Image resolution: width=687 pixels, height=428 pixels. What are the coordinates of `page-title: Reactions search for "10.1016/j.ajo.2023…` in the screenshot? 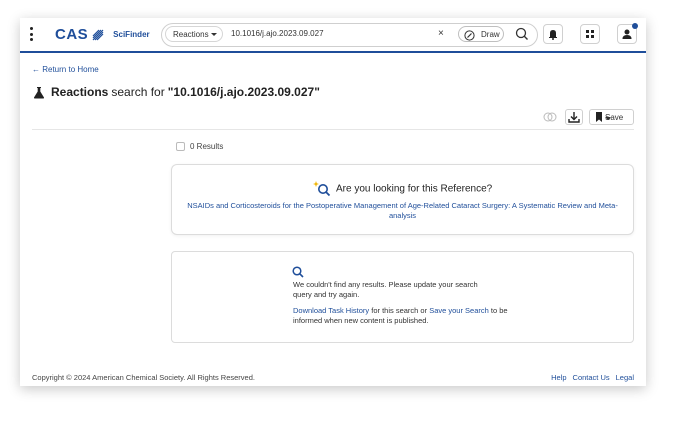 It's located at (176, 92).